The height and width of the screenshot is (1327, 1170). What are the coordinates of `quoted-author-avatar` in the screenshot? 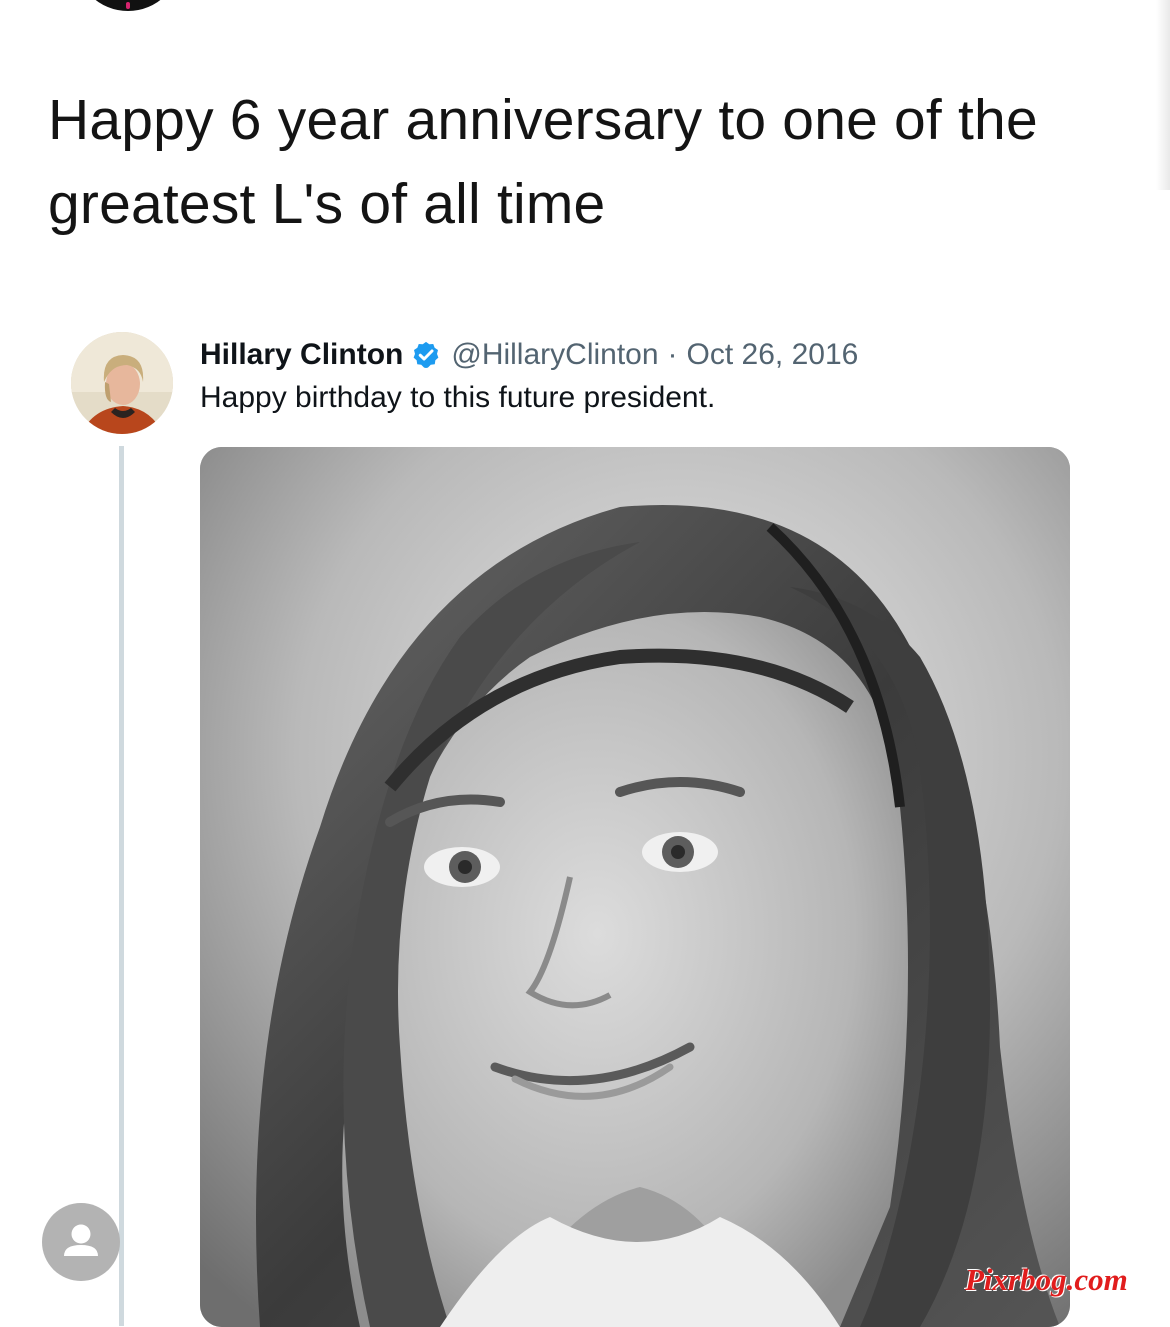 It's located at (122, 383).